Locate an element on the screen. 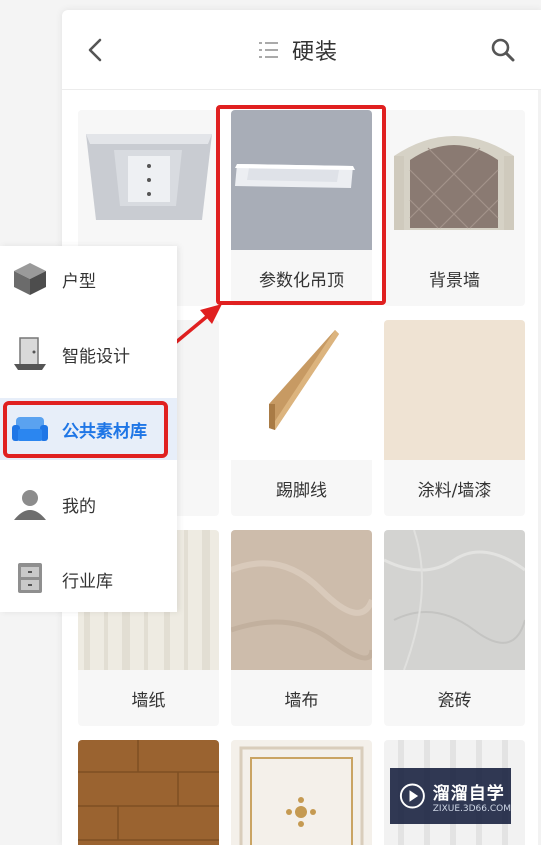 The image size is (541, 845). search-icon is located at coordinates (503, 50).